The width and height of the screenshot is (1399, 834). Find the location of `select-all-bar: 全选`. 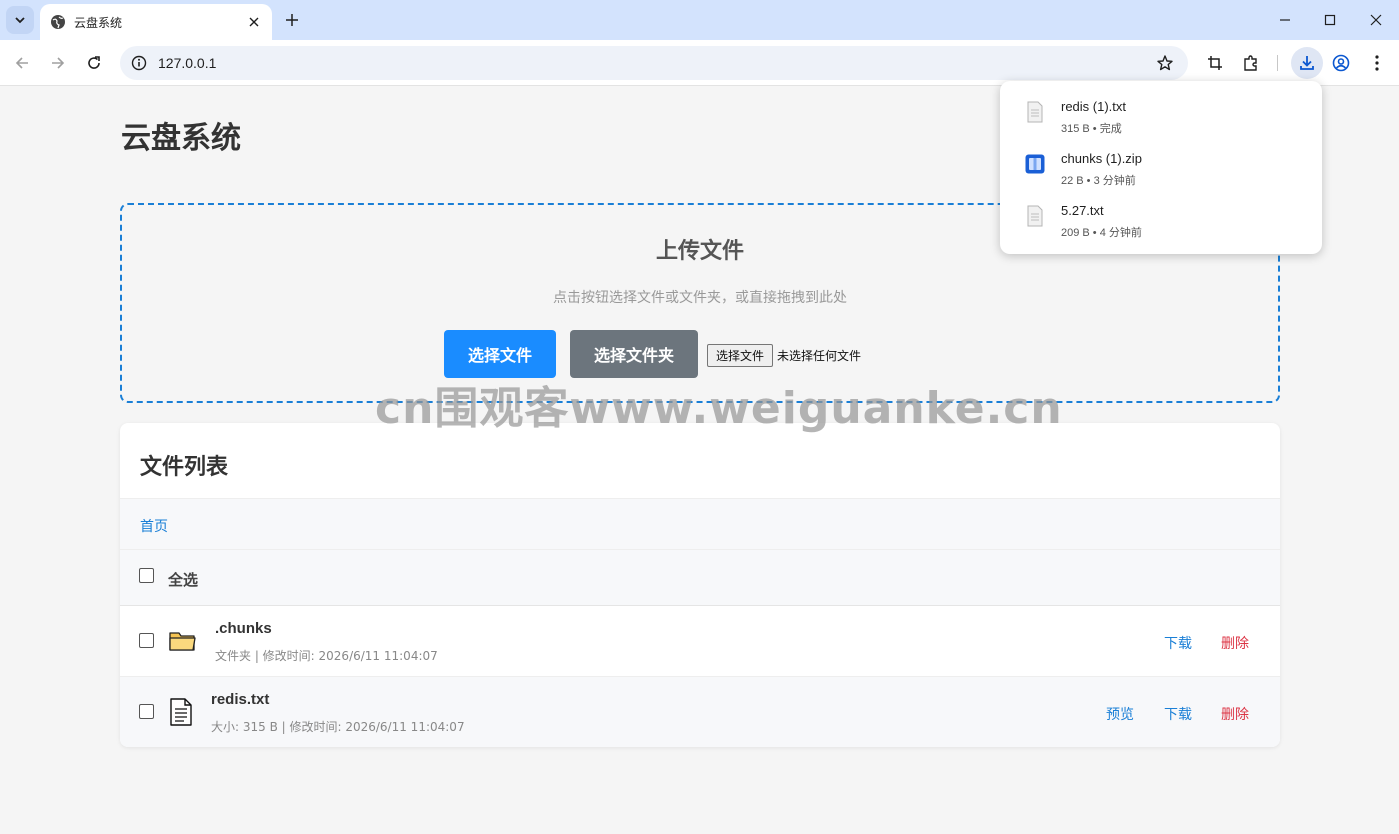

select-all-bar: 全选 is located at coordinates (700, 578).